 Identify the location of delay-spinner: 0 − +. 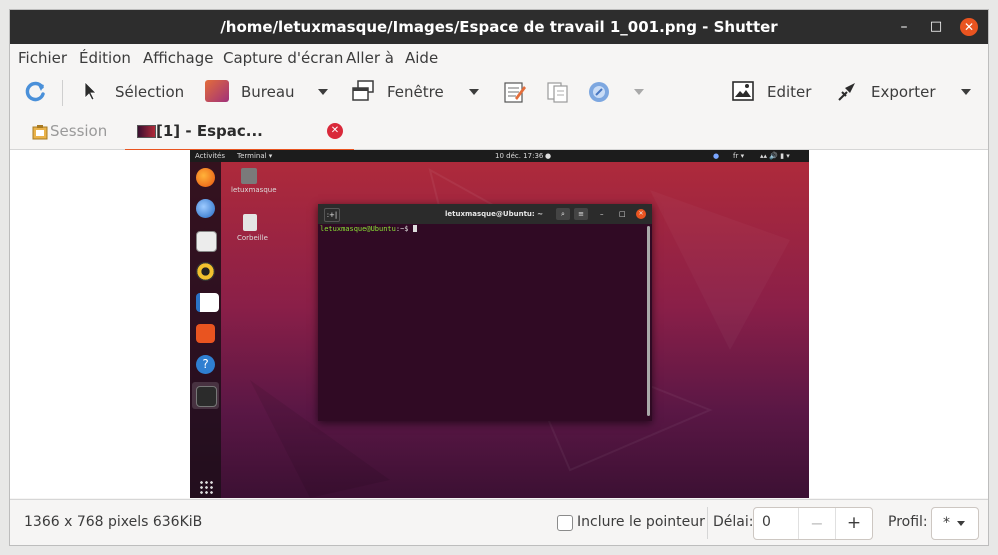
(813, 523).